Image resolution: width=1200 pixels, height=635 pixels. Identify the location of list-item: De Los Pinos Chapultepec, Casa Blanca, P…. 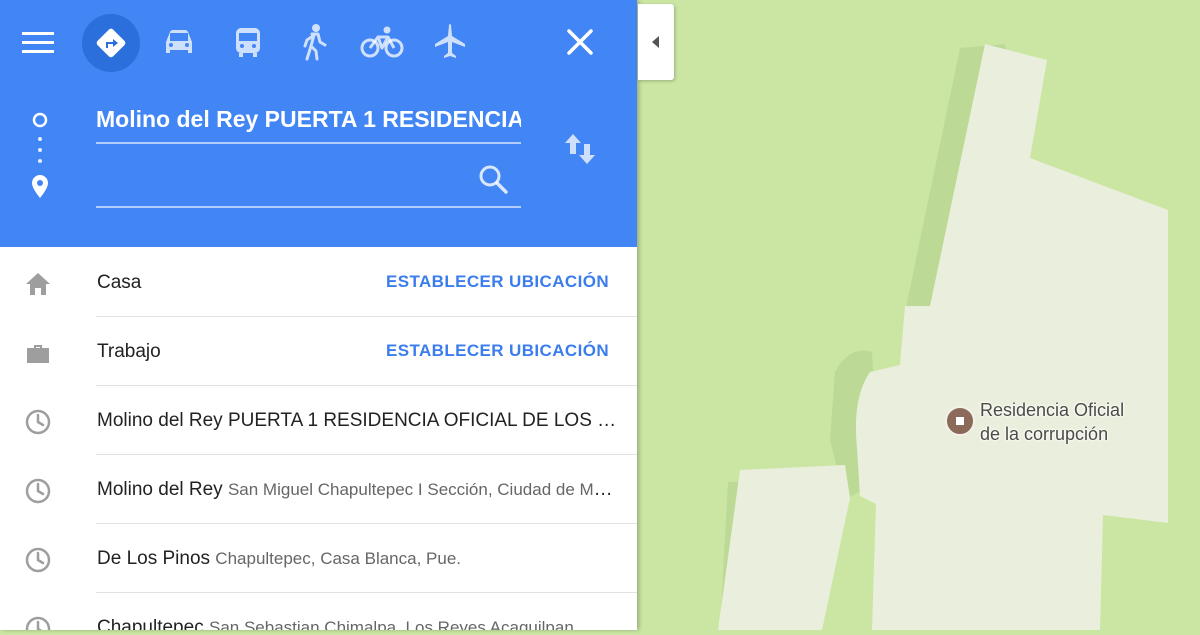
(318, 558).